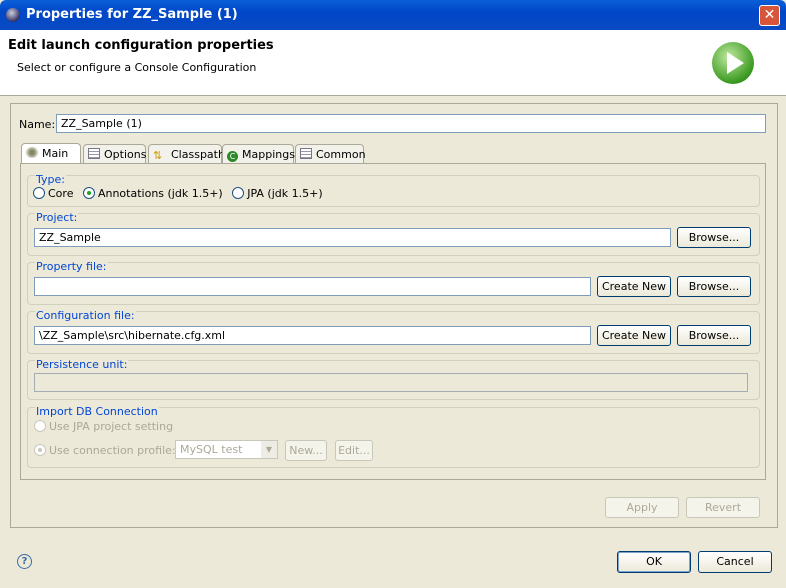 The width and height of the screenshot is (786, 588). I want to click on tab-mappings: C Mappings, so click(258, 154).